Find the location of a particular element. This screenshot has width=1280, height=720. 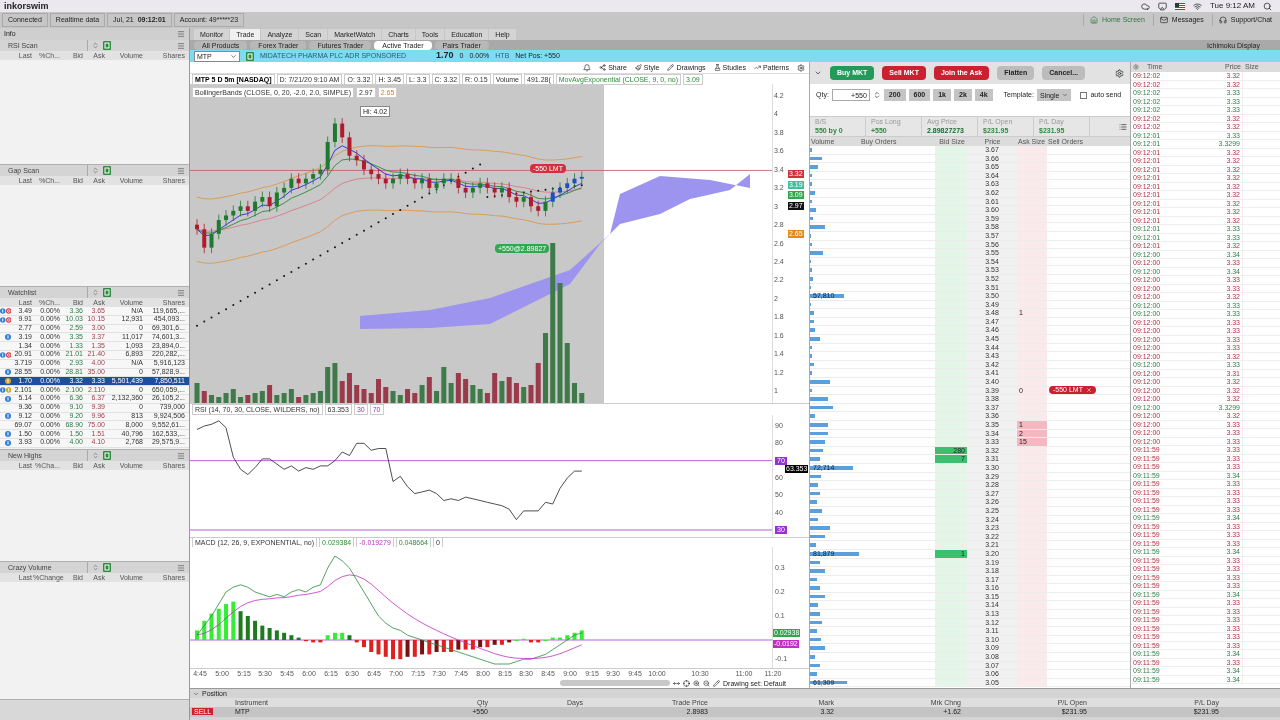

app-title: inkorswim is located at coordinates (26, 6).